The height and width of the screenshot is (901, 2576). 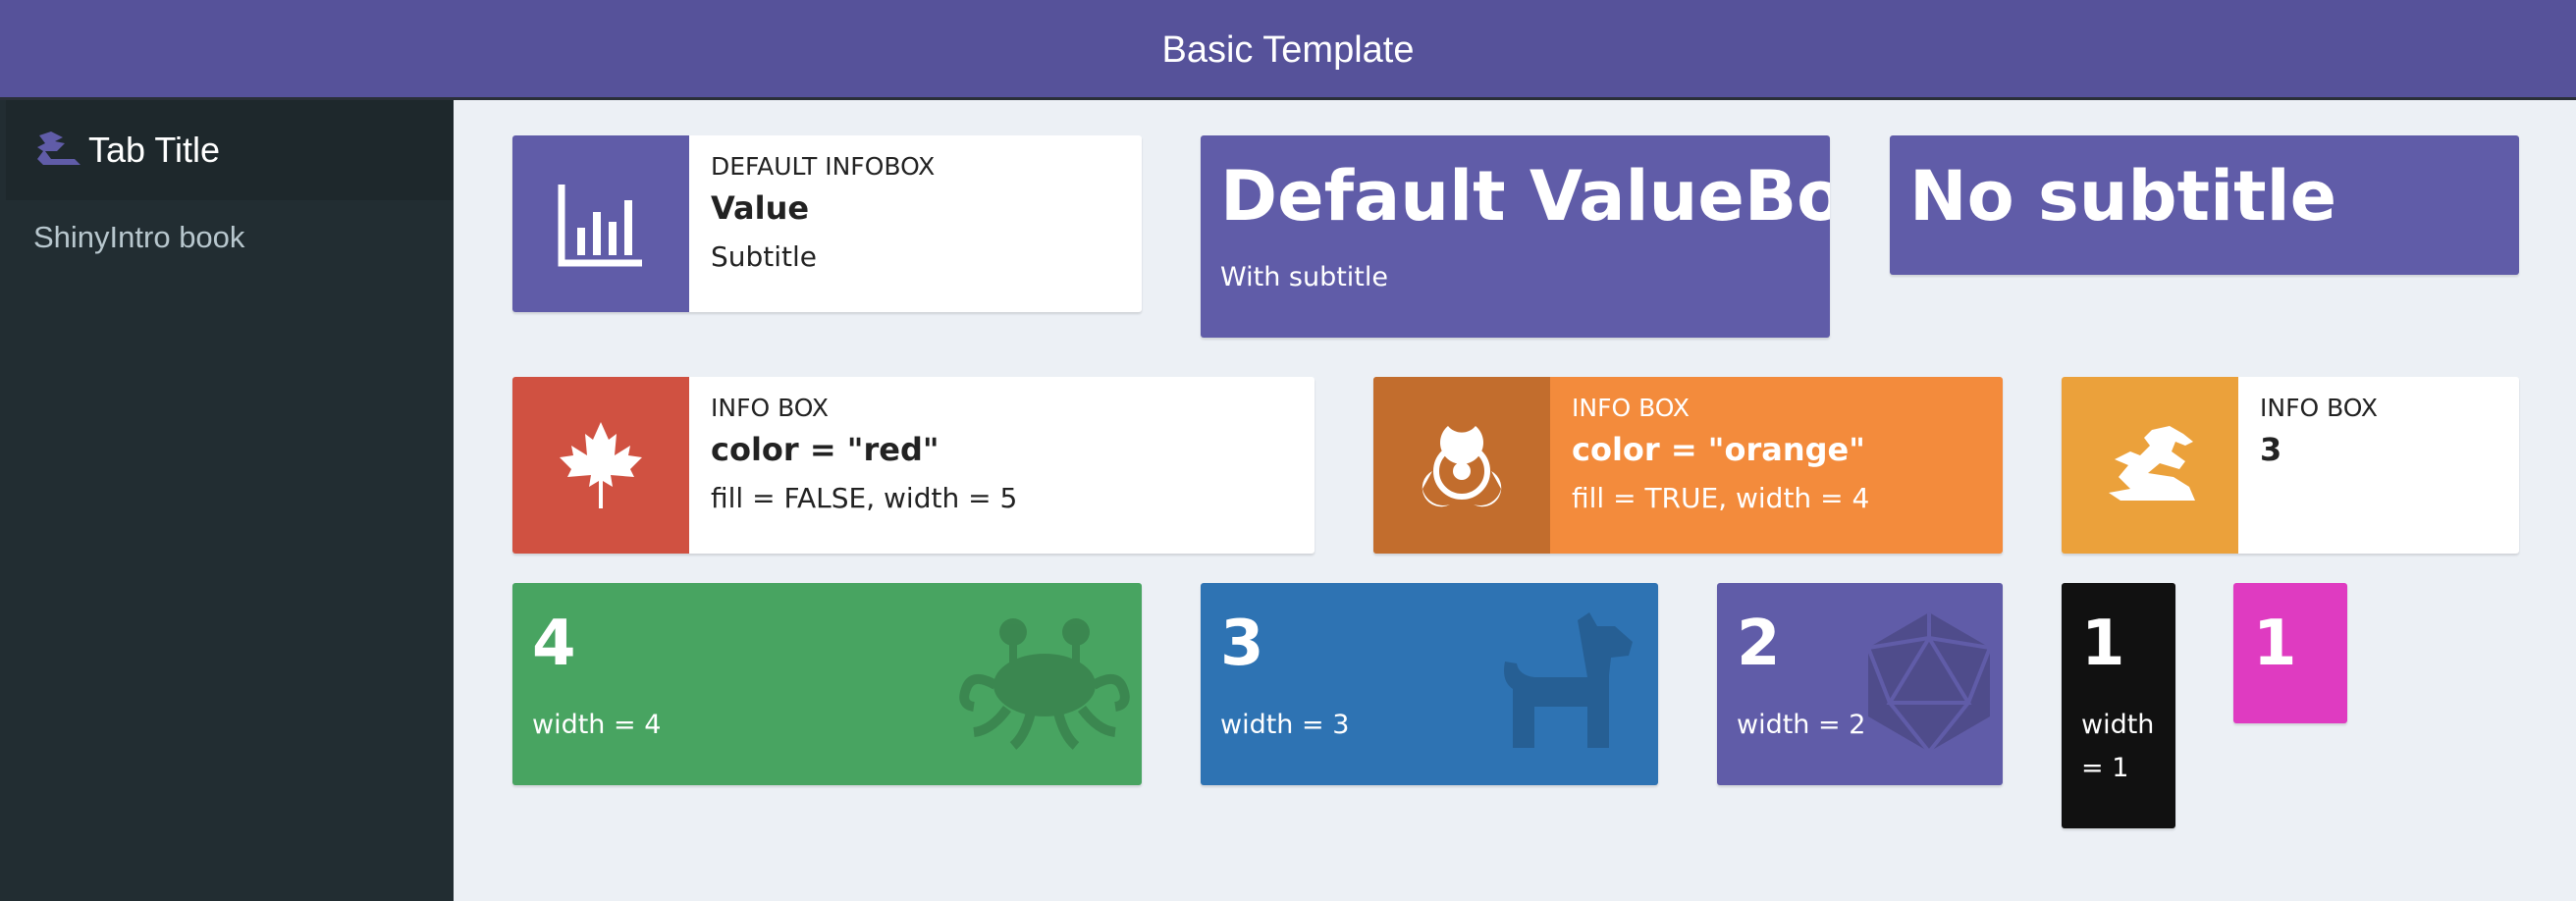 I want to click on valuebox-value: 3, so click(x=1242, y=644).